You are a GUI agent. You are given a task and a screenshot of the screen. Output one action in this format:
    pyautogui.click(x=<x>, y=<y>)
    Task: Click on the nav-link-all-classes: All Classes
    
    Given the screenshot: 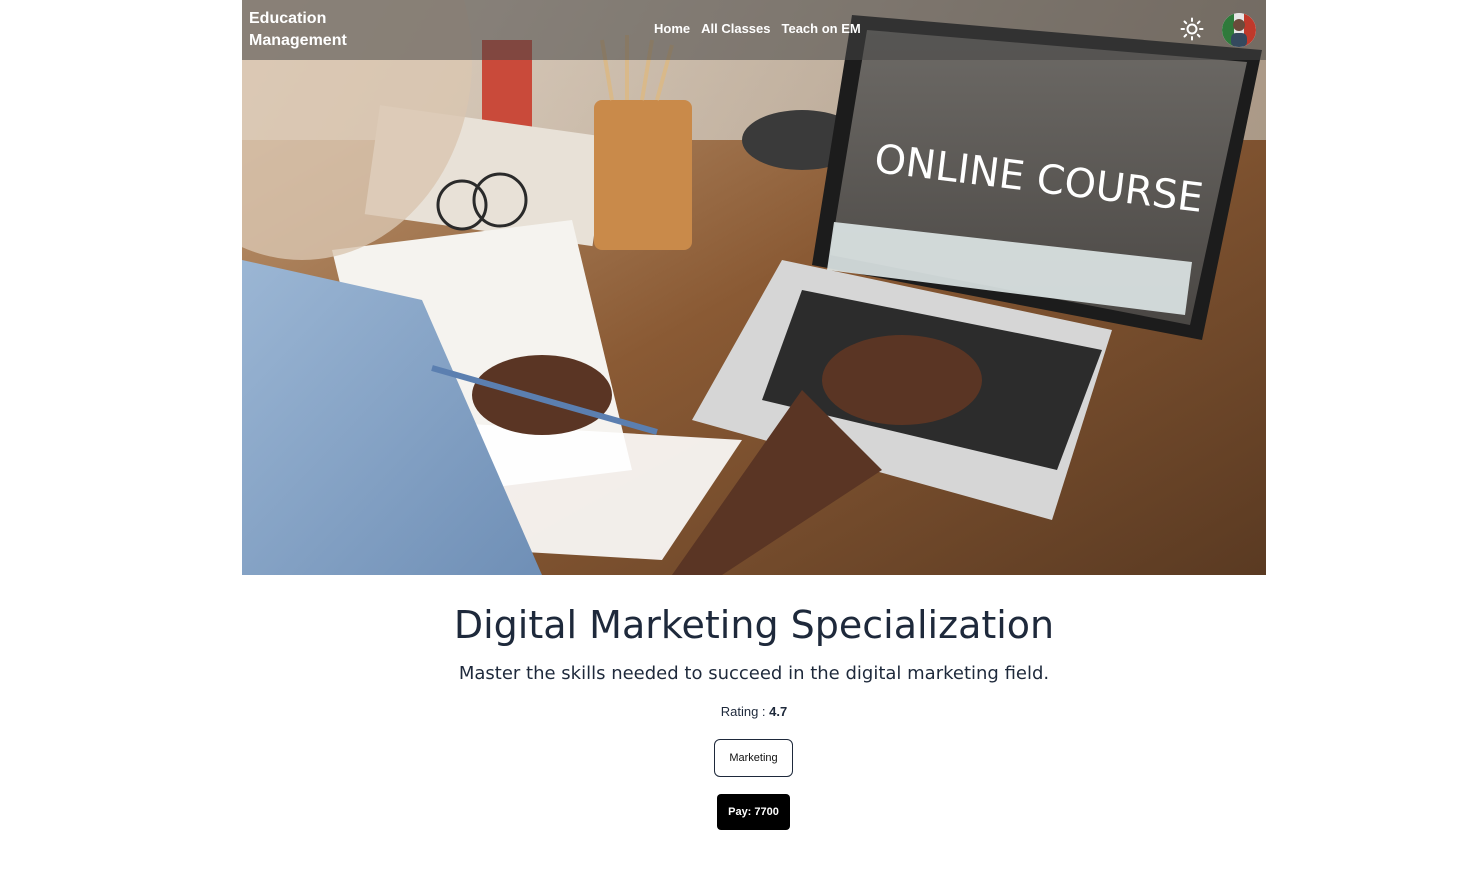 What is the action you would take?
    pyautogui.click(x=735, y=28)
    